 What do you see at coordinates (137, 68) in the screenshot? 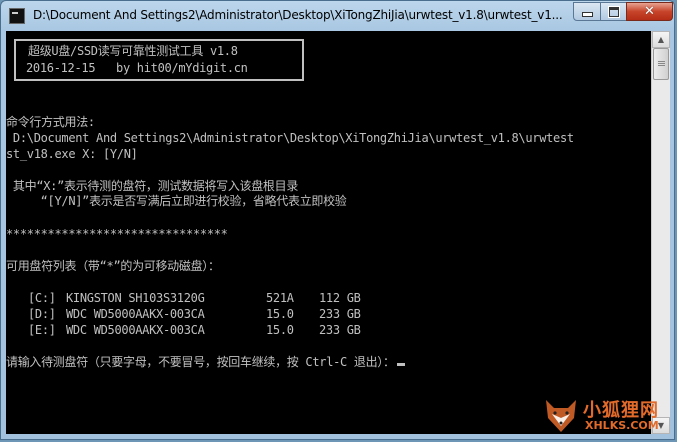
I see `banner-date-author: 2016-12-15 by hit00/mYdigit.cn` at bounding box center [137, 68].